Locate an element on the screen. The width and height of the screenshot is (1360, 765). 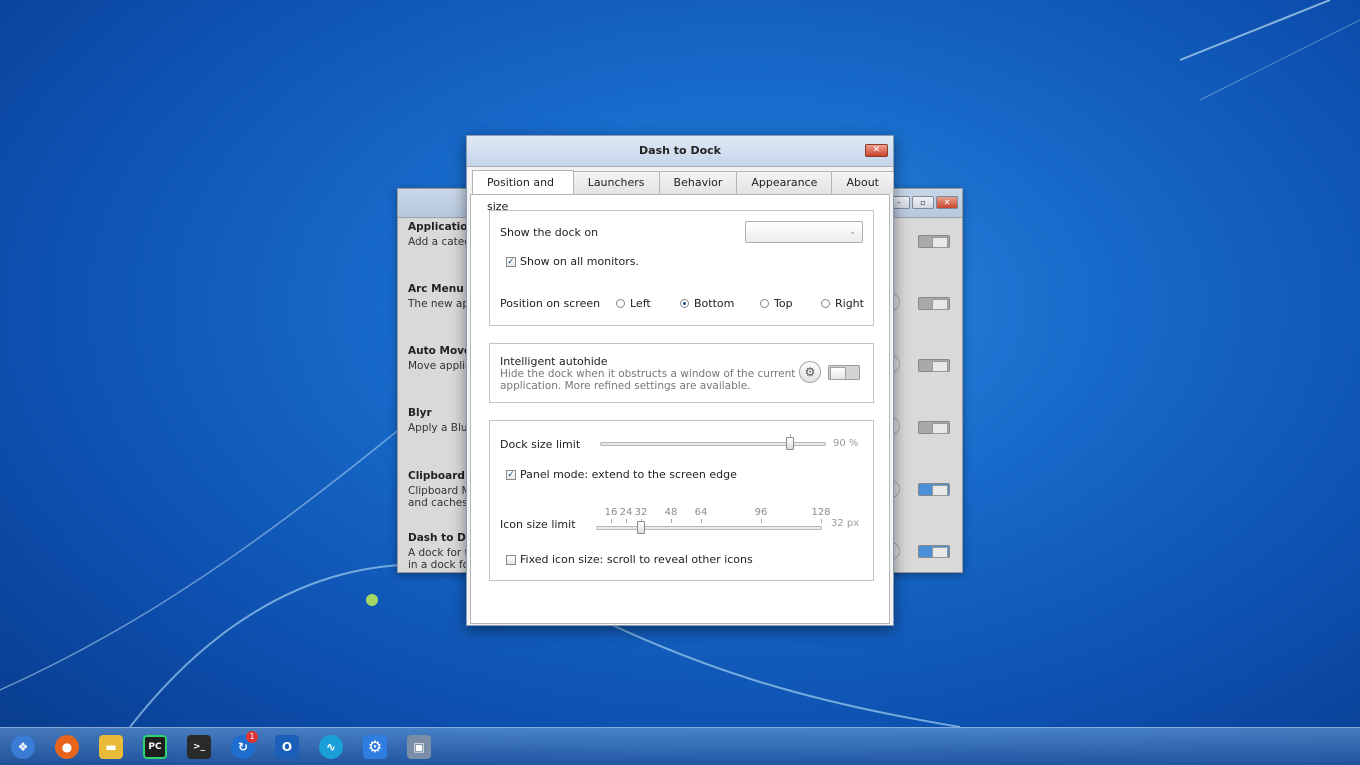
taskbar: ❖ ● ▬ PC >_ ↻ 1 O ∿ ⚙ ▣ is located at coordinates (680, 746).